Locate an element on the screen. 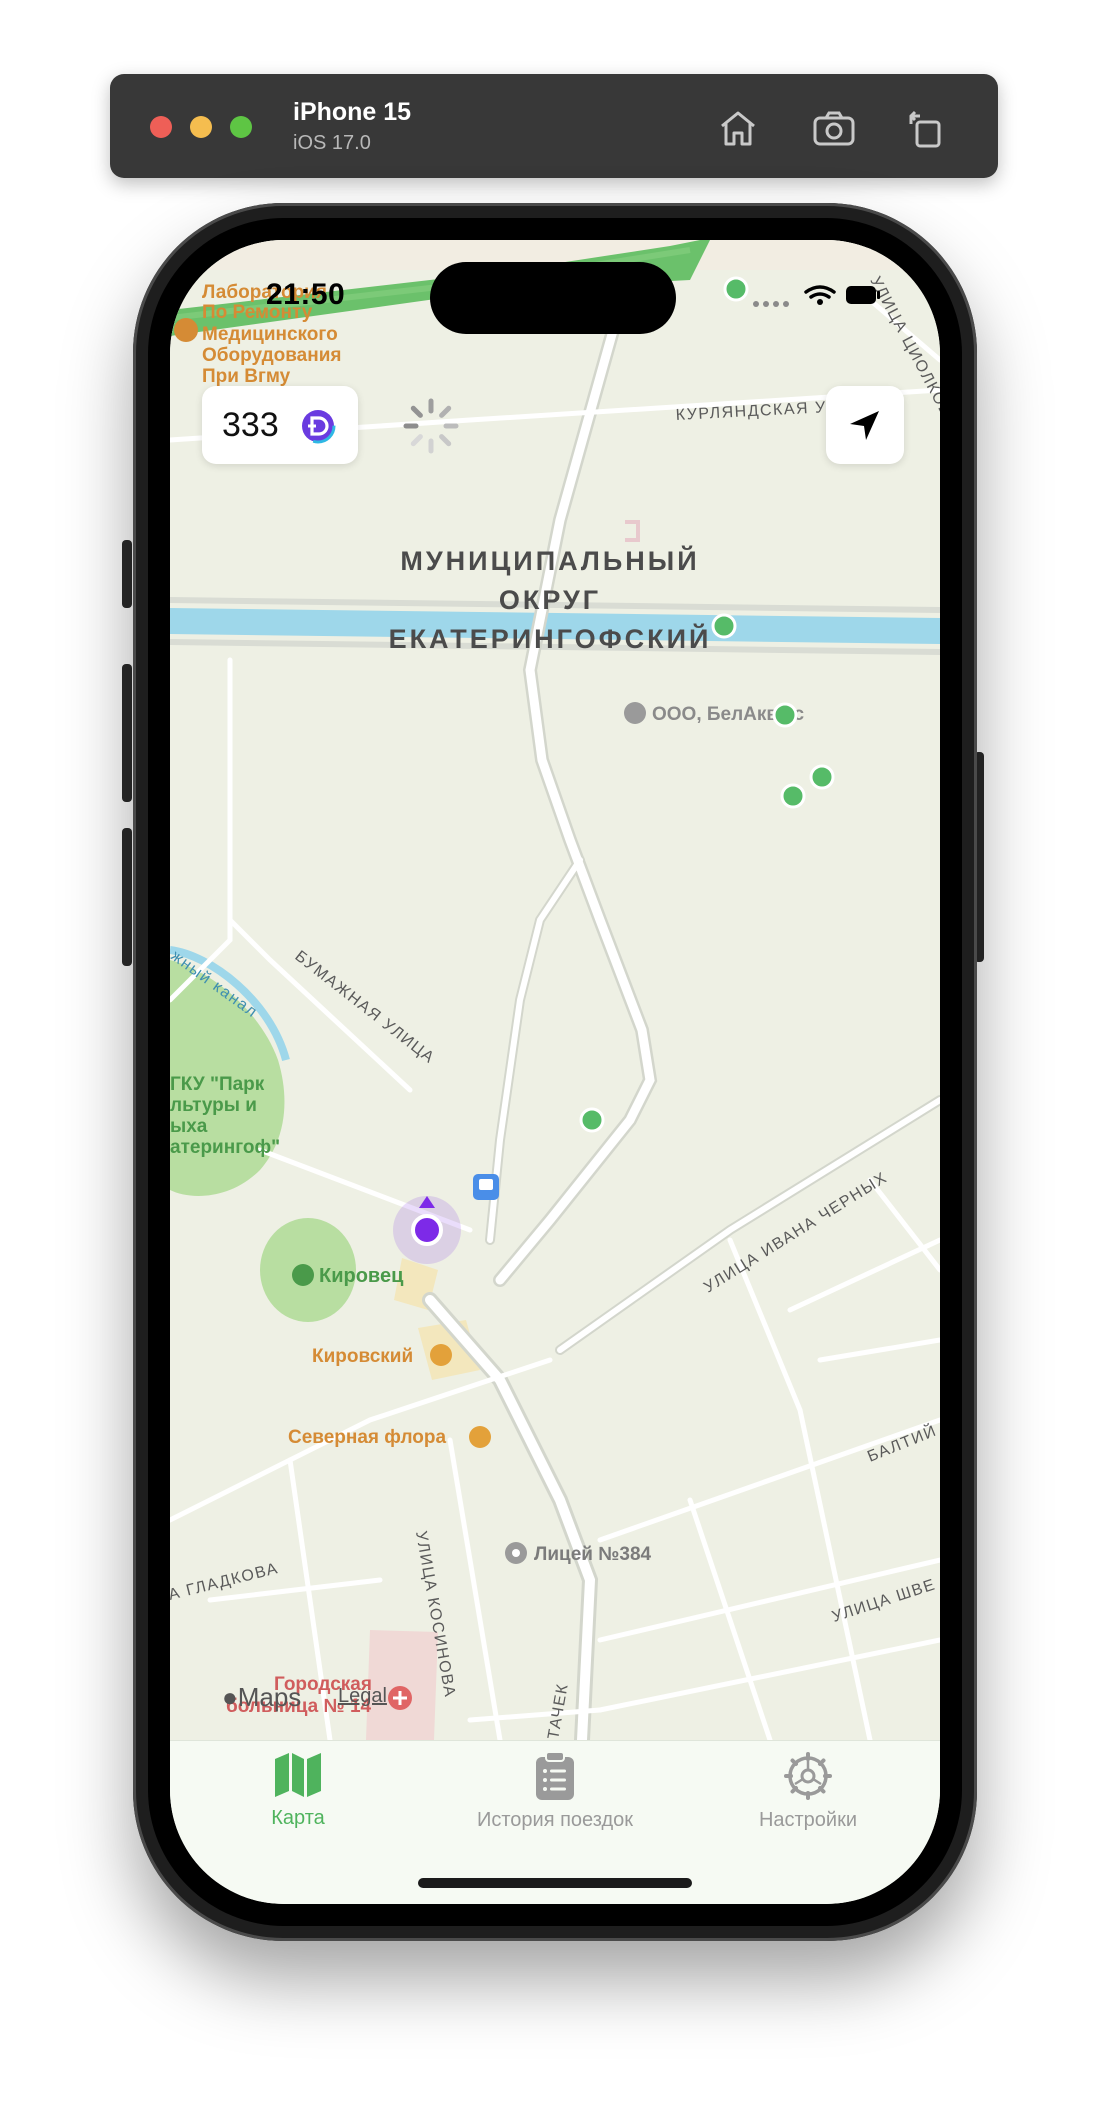 The width and height of the screenshot is (1112, 2102). status-icons is located at coordinates (816, 296).